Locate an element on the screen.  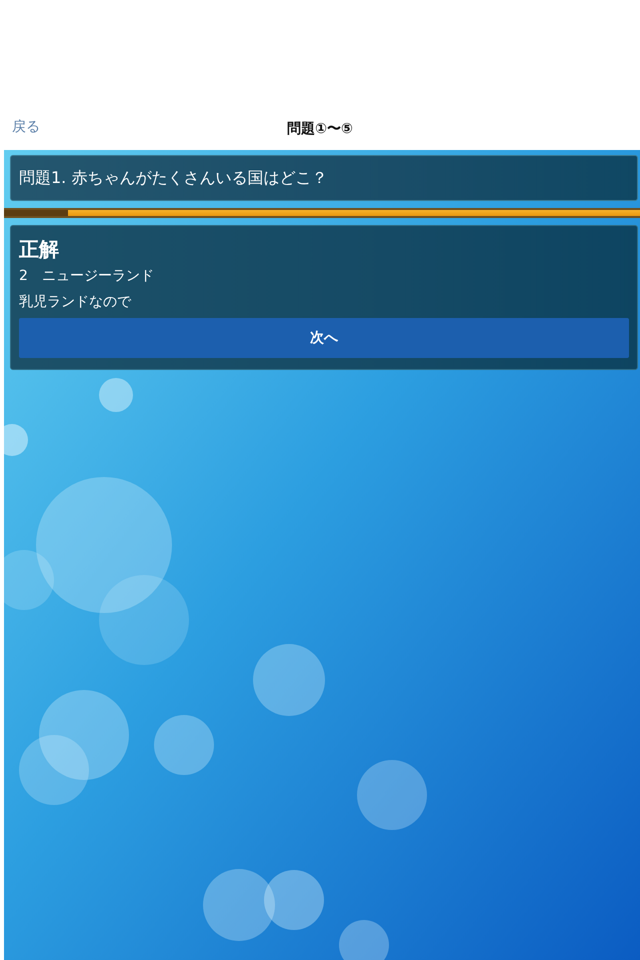
next-button: 次へ is located at coordinates (324, 338).